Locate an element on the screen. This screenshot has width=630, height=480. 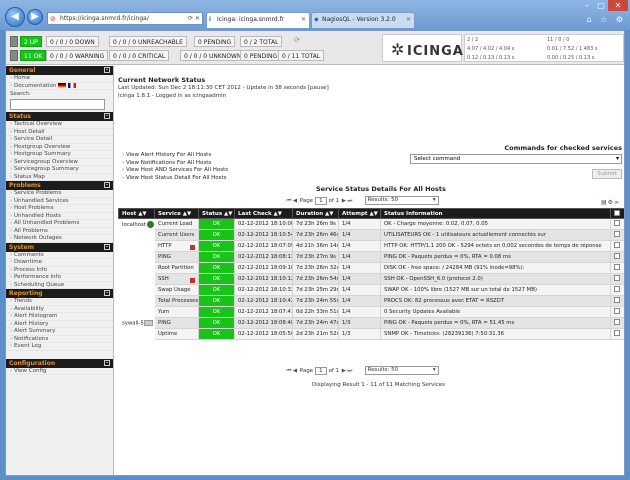
nav-service-problems: Service Problems is located at coordinates (59, 194).